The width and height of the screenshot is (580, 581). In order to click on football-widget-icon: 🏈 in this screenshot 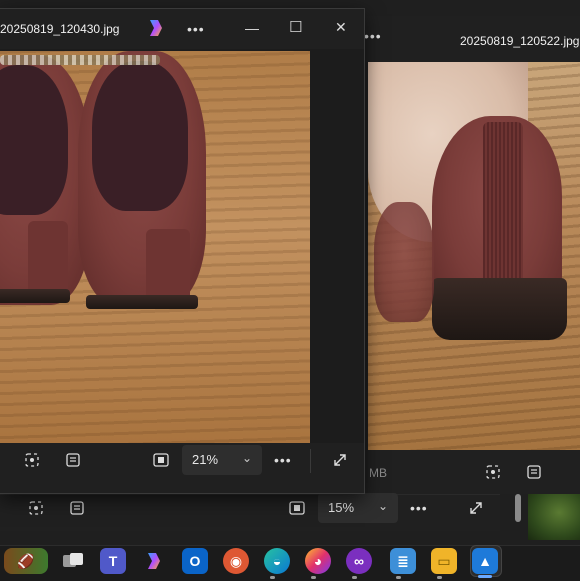, I will do `click(26, 561)`.